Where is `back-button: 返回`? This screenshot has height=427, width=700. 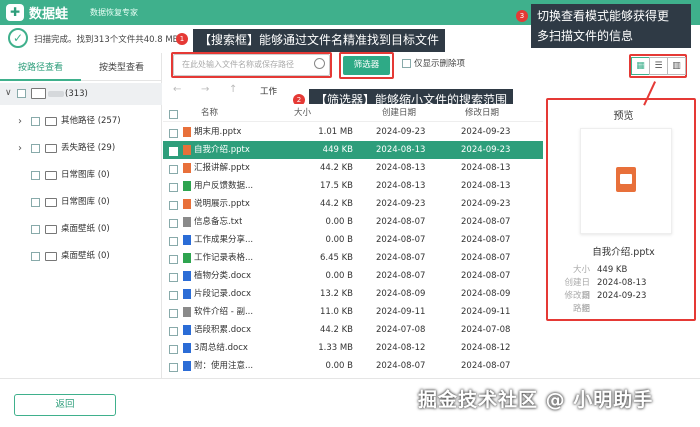
back-button: 返回 is located at coordinates (65, 405).